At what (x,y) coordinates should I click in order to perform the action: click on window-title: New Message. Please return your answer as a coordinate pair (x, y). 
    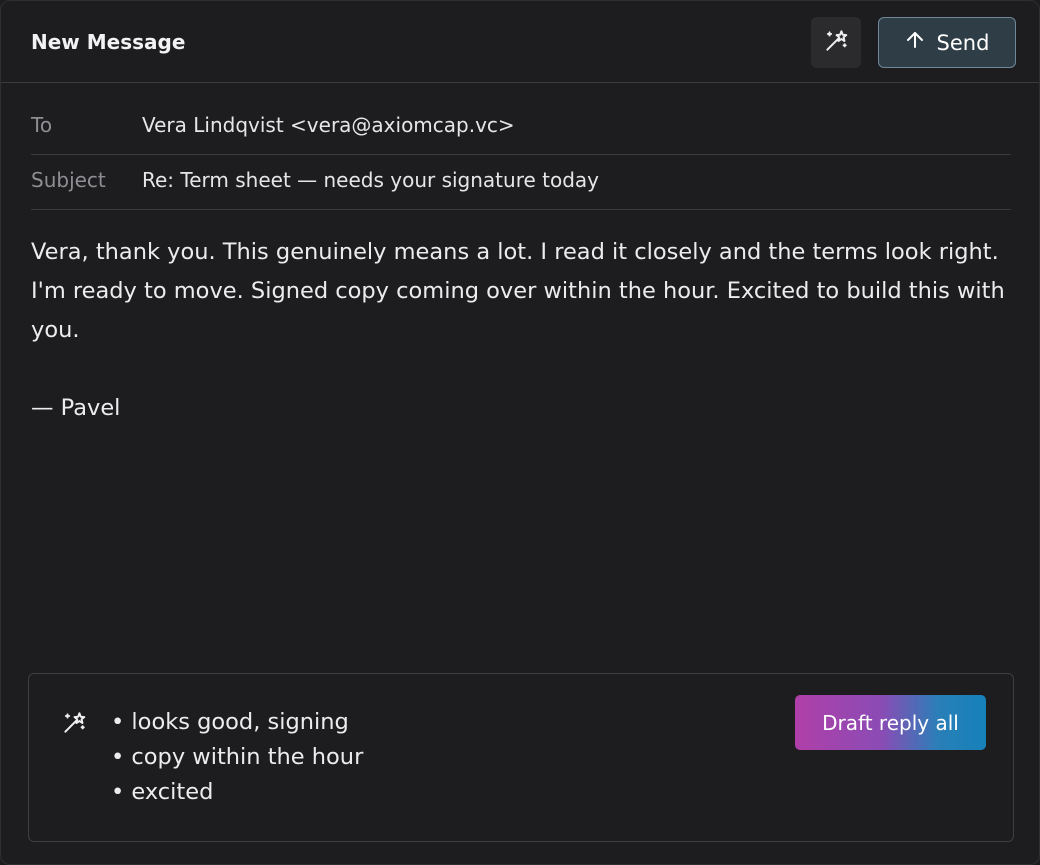
    Looking at the image, I should click on (108, 42).